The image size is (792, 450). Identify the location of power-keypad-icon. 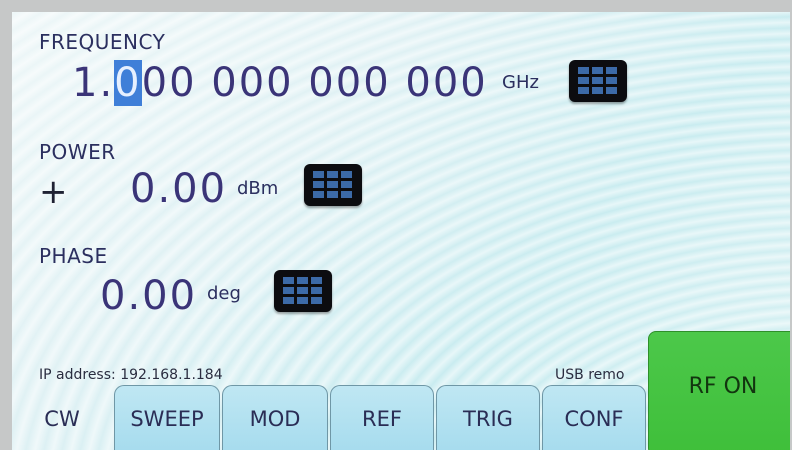
(333, 185).